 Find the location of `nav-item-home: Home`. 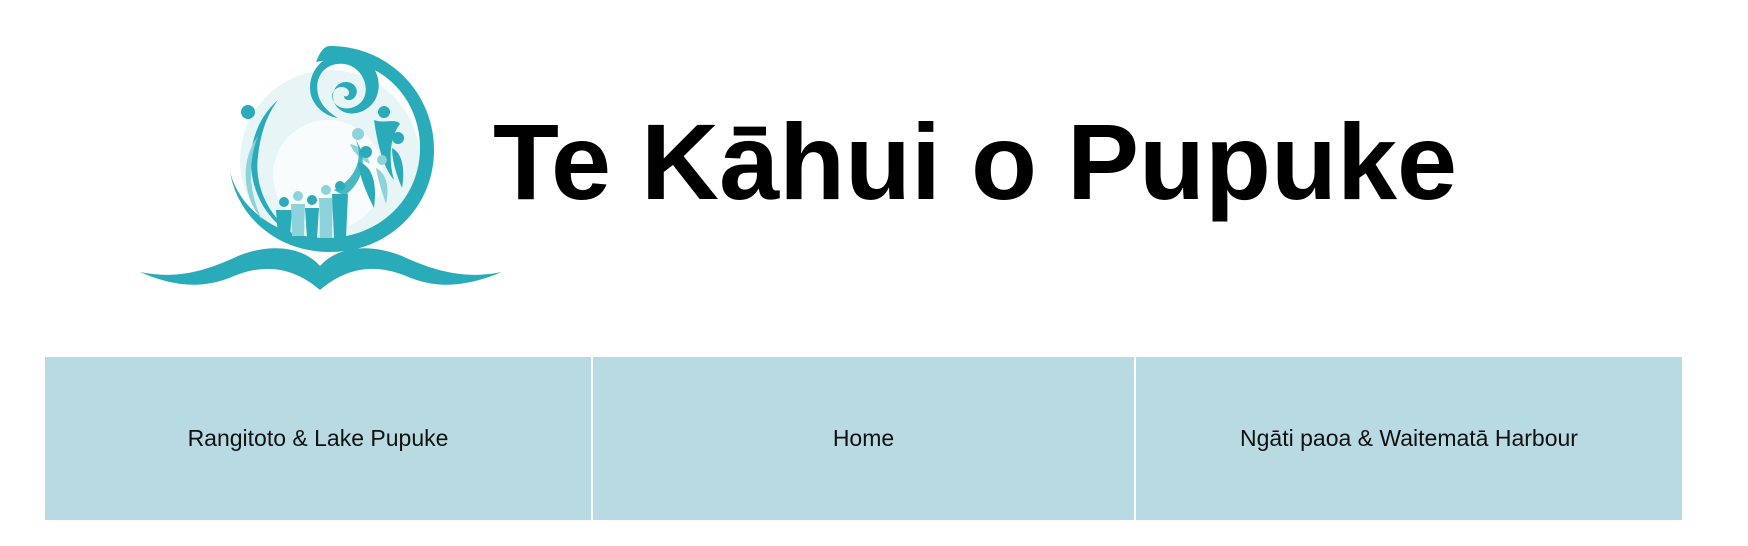

nav-item-home: Home is located at coordinates (863, 438).